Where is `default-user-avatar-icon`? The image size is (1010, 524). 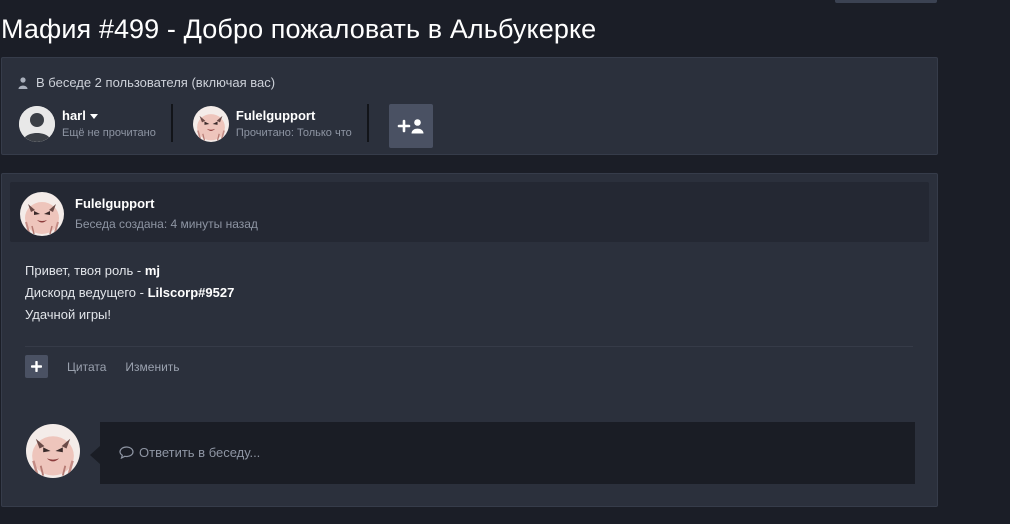
default-user-avatar-icon is located at coordinates (37, 124).